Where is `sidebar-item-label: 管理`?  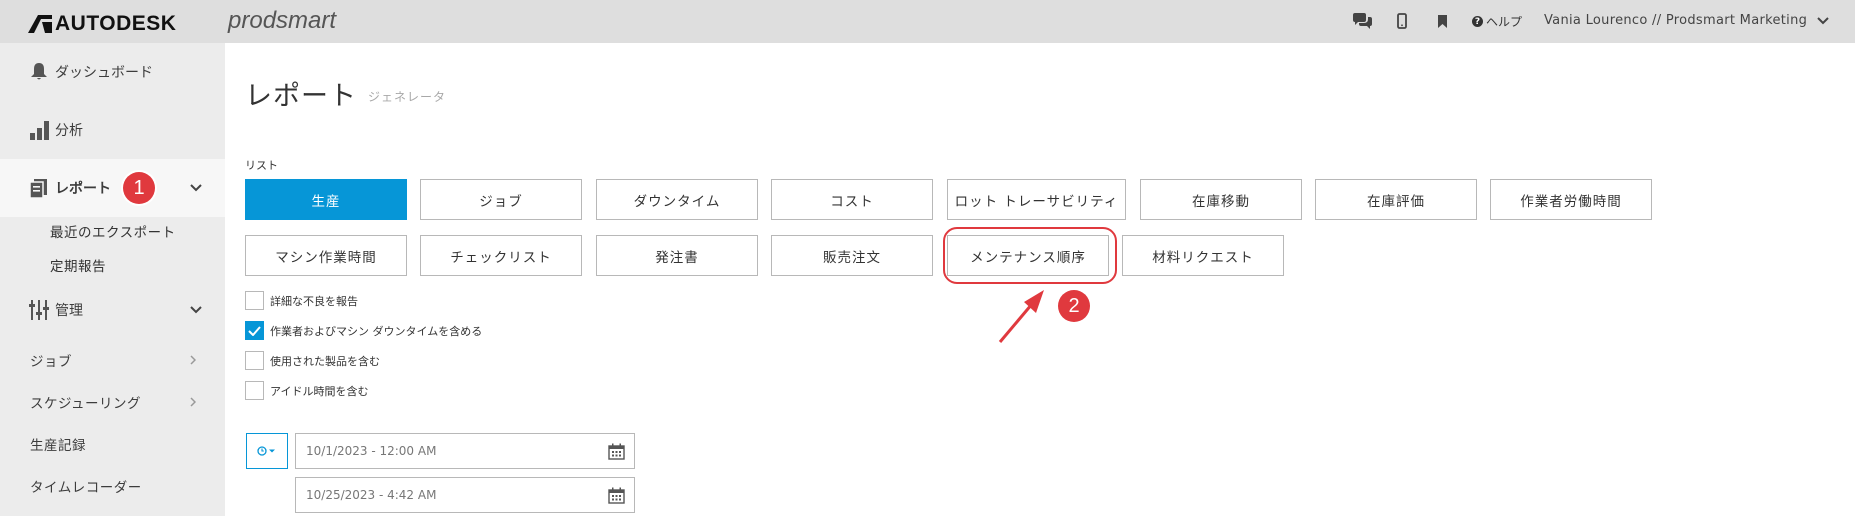 sidebar-item-label: 管理 is located at coordinates (69, 311).